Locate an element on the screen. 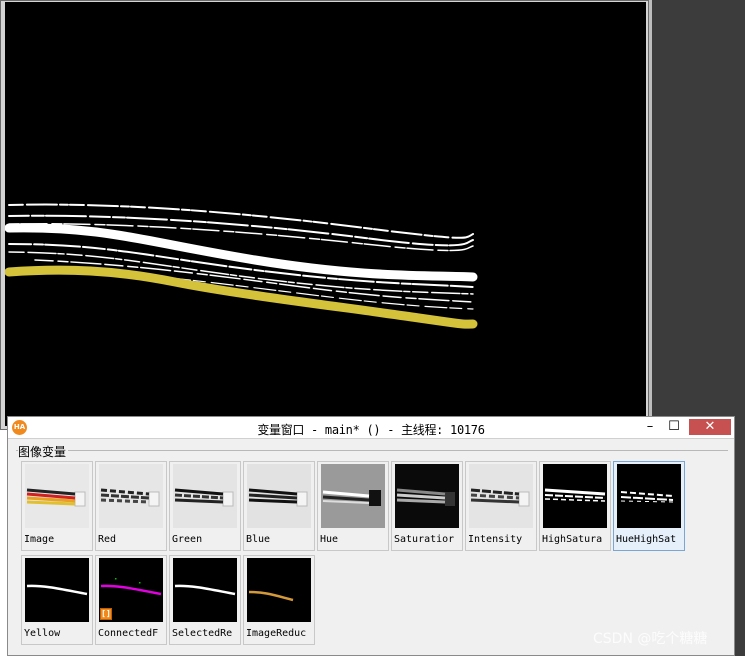 The width and height of the screenshot is (745, 656). thumbnail-label: Image is located at coordinates (39, 539).